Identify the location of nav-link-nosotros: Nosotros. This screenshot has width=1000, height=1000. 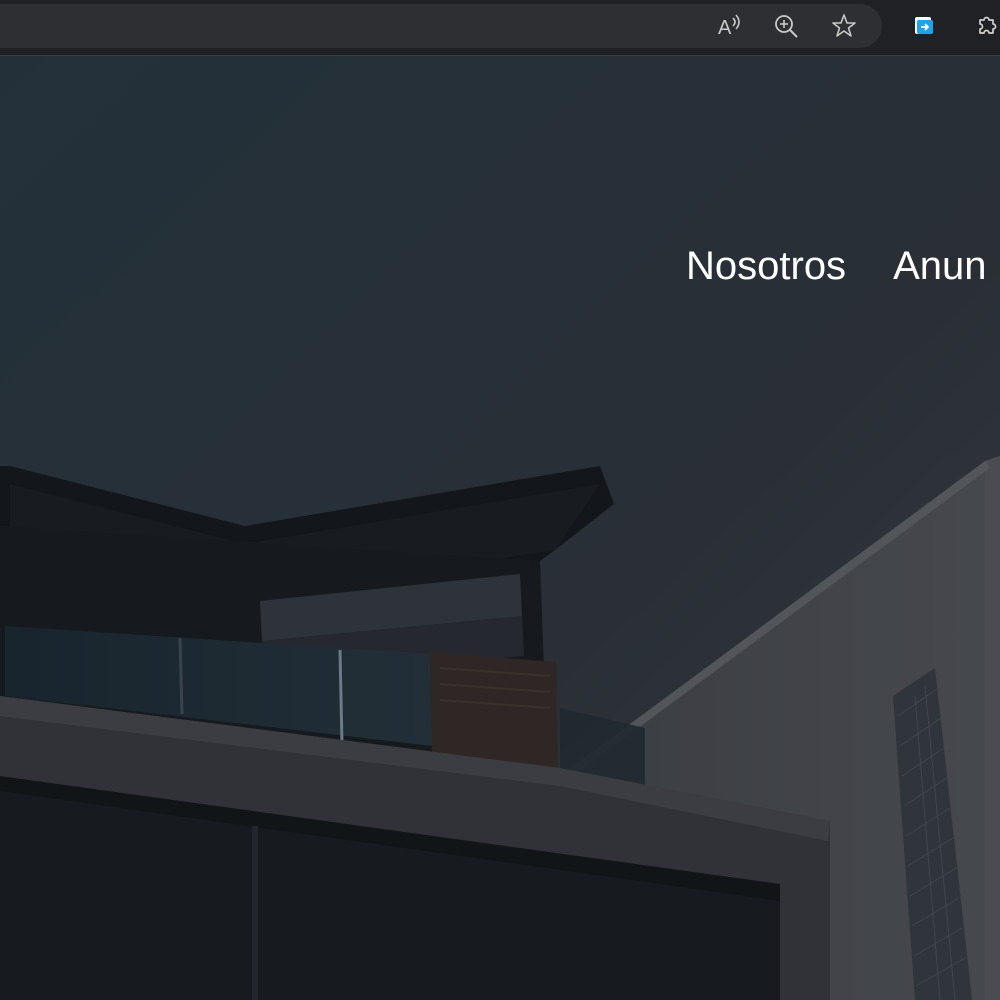
(766, 266).